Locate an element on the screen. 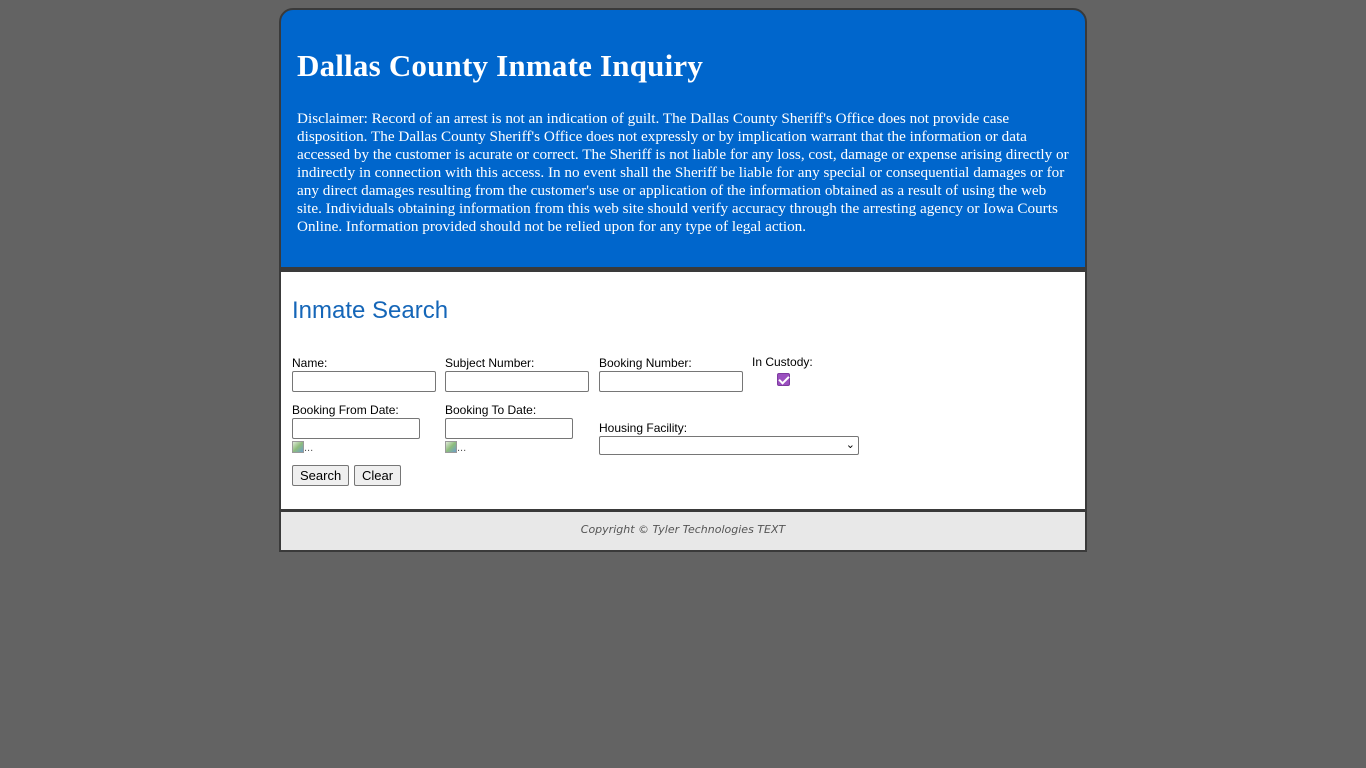  housing-facility-field-group: Housing Facility: ⌄ is located at coordinates (729, 438).